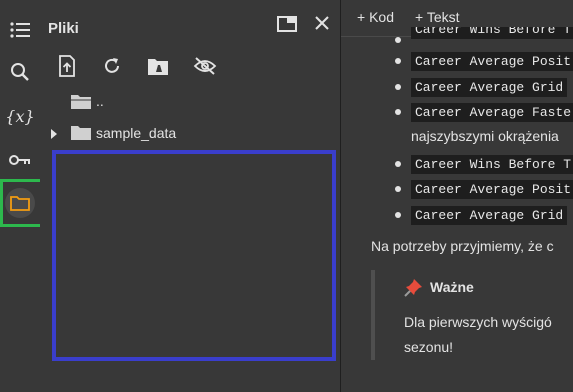 This screenshot has height=392, width=573. What do you see at coordinates (452, 287) in the screenshot?
I see `callout-title: Ważne` at bounding box center [452, 287].